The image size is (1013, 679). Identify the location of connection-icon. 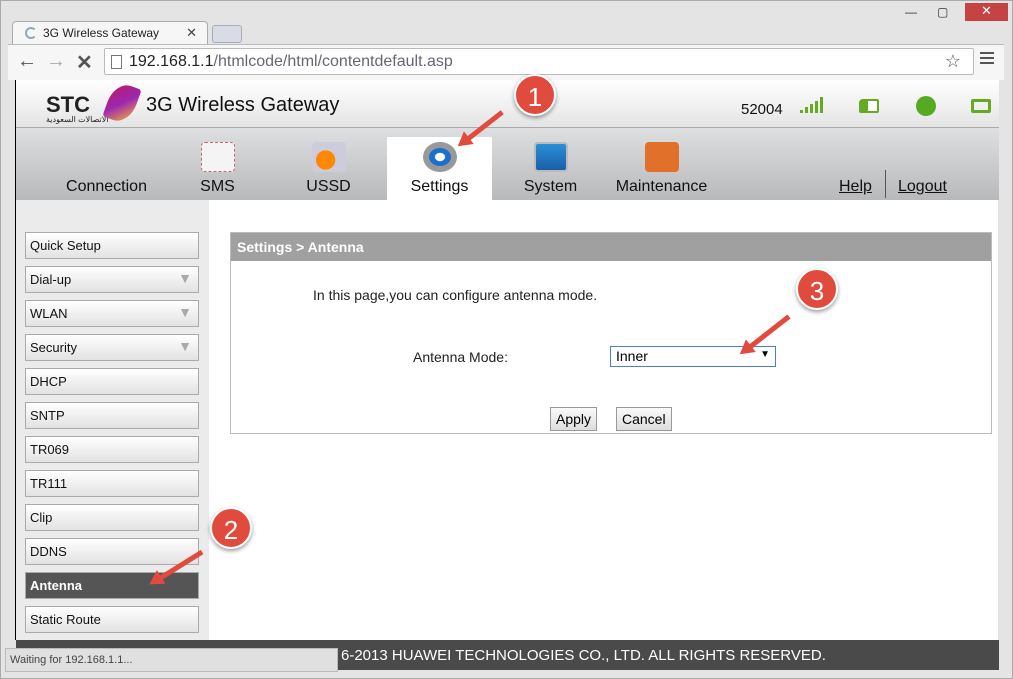
(107, 157).